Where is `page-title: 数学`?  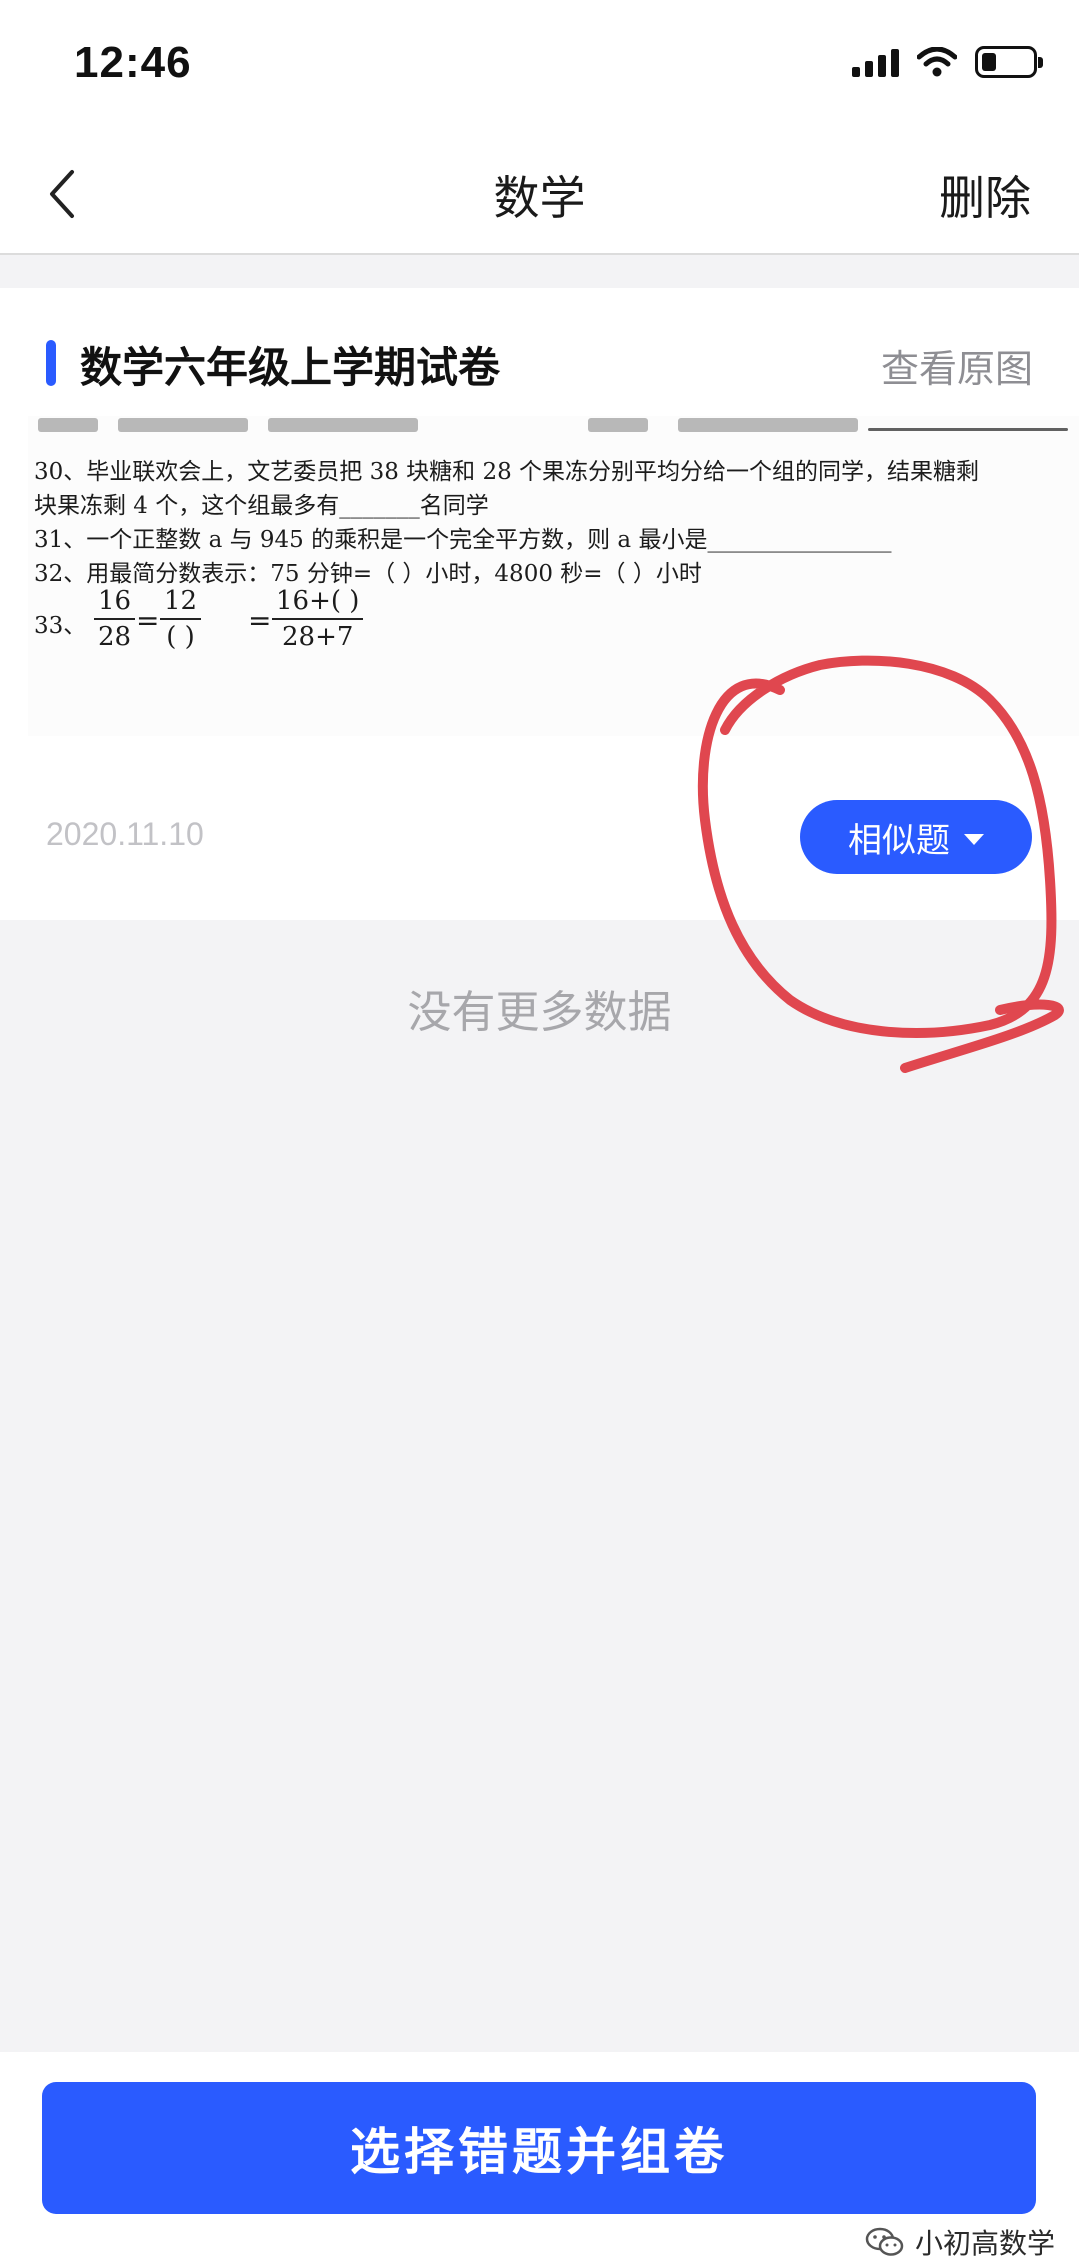 page-title: 数学 is located at coordinates (539, 198).